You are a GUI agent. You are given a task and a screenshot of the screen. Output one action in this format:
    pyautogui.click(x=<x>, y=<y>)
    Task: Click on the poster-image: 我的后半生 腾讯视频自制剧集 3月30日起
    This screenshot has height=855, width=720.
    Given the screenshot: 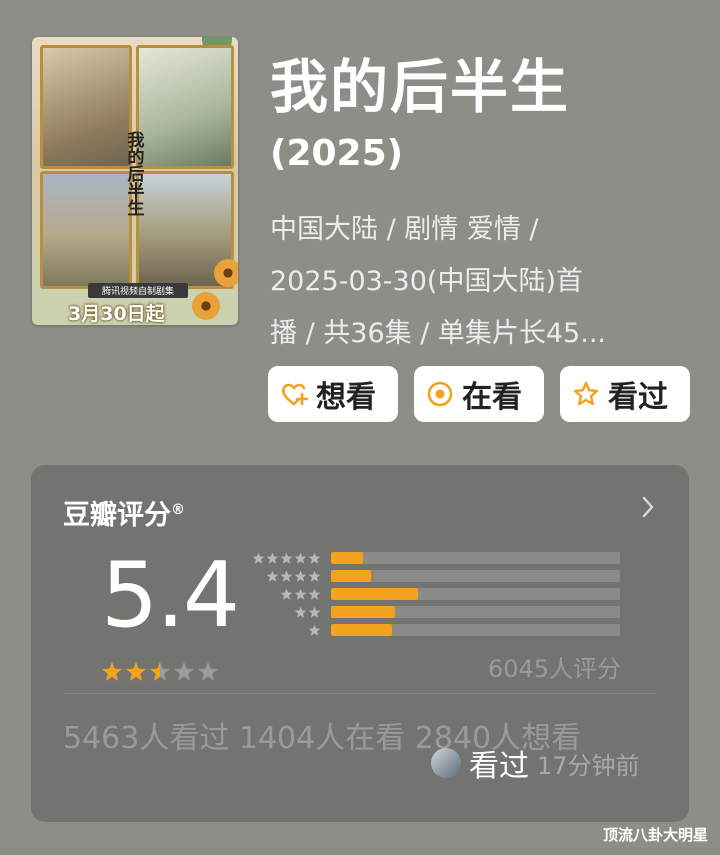 What is the action you would take?
    pyautogui.click(x=135, y=181)
    